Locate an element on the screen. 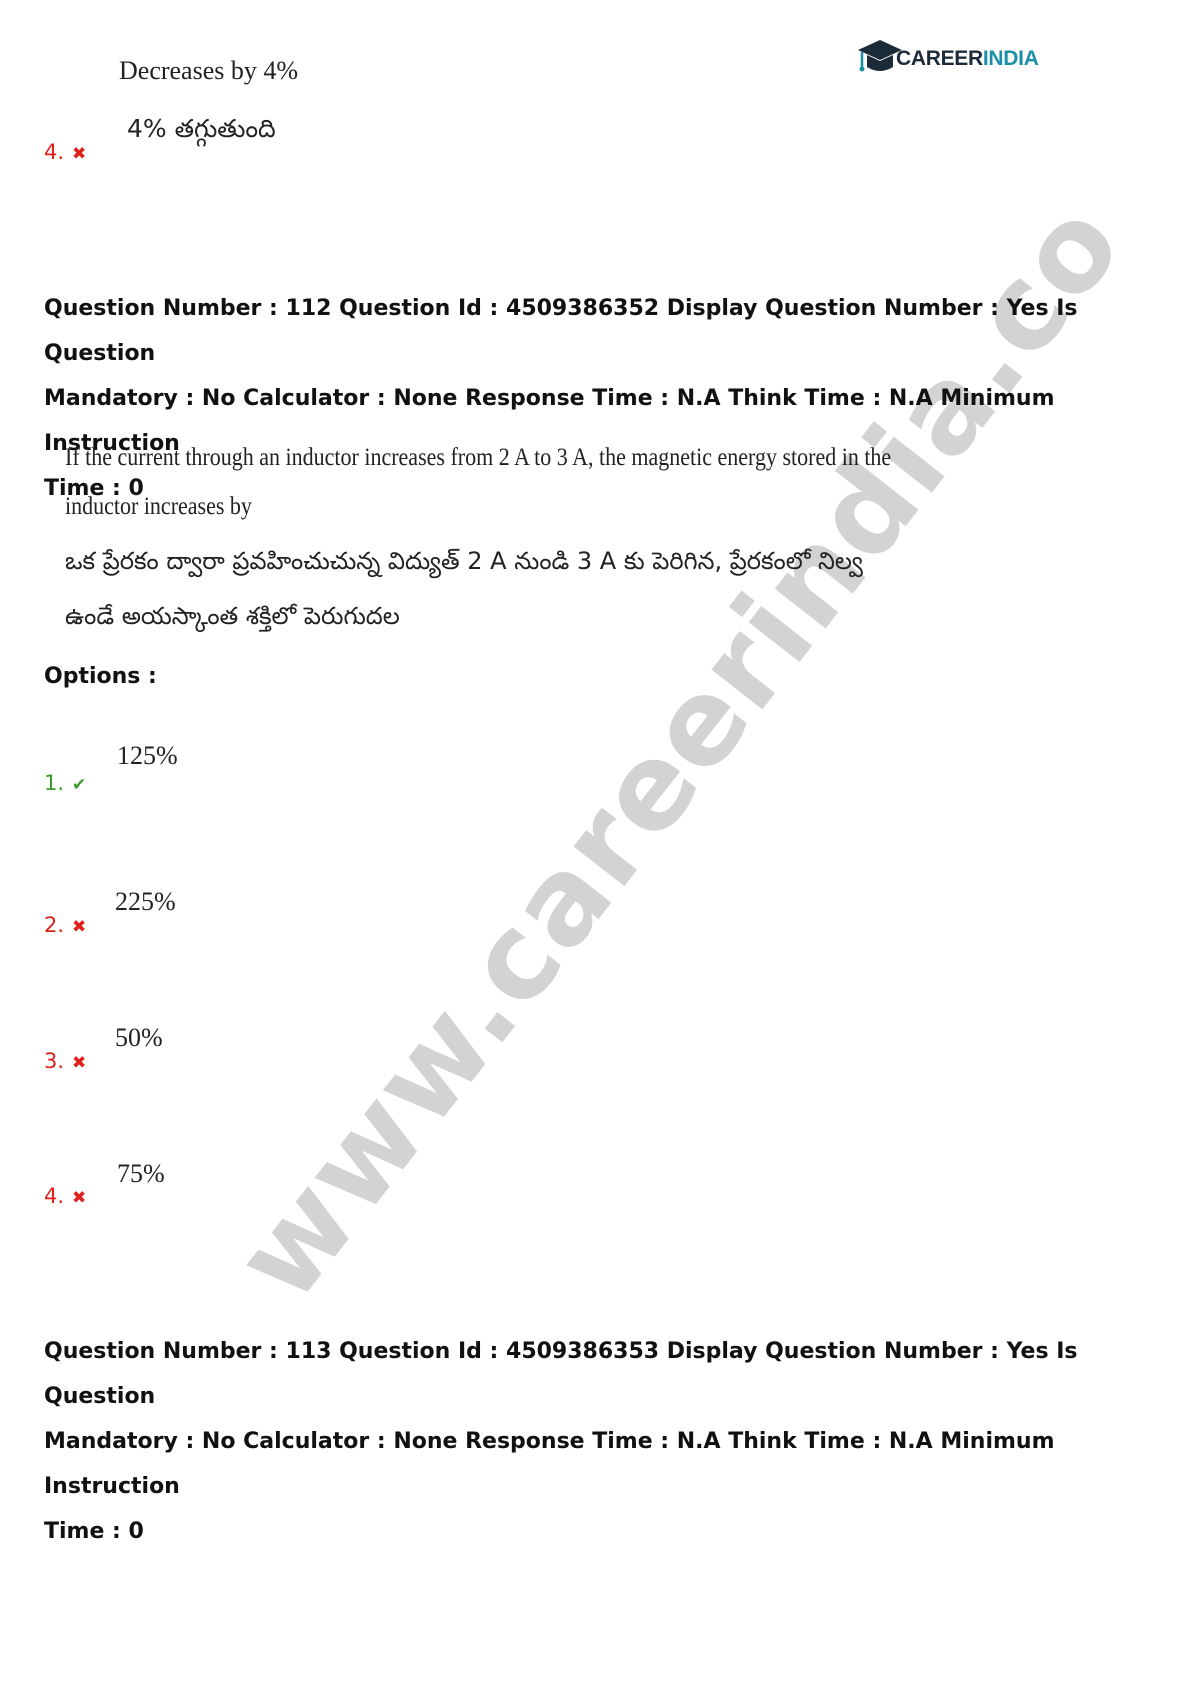  check-icon: ✔ is located at coordinates (79, 785).